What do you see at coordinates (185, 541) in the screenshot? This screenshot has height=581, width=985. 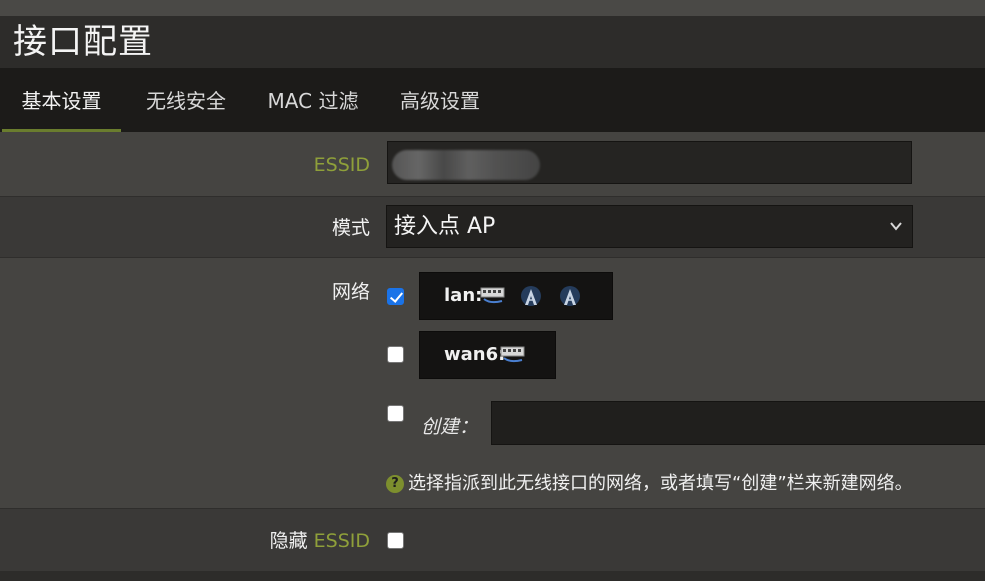 I see `hide-essid-label: 隐藏 ESSID` at bounding box center [185, 541].